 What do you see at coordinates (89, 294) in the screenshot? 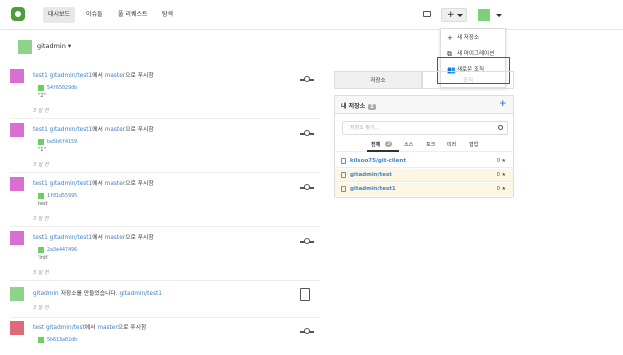
I see `feed-text: 저장소를 만들었습니다.` at bounding box center [89, 294].